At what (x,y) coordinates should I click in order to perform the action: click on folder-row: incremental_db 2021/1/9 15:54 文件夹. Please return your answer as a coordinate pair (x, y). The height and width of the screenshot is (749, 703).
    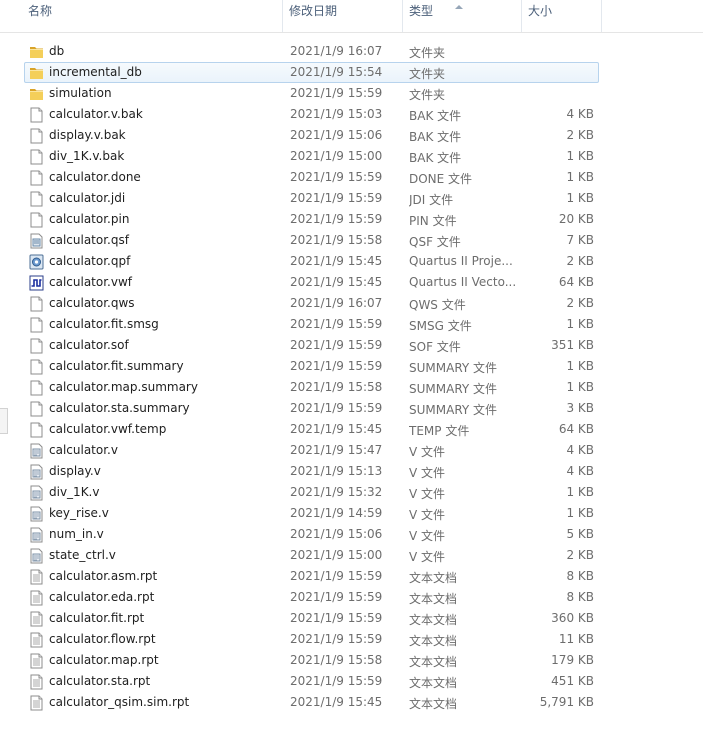
    Looking at the image, I should click on (311, 72).